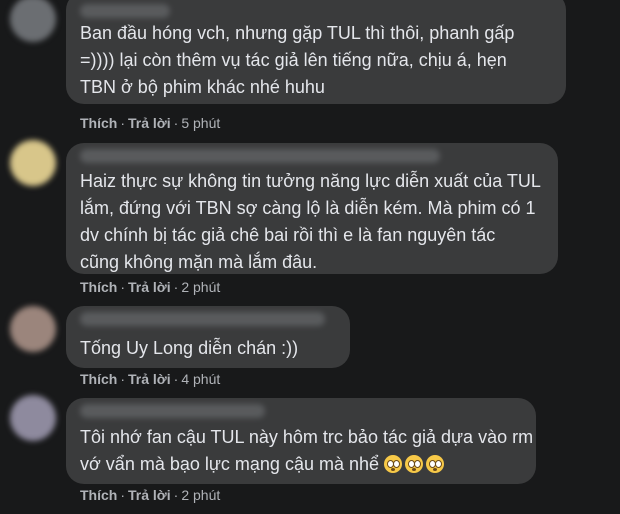 The image size is (620, 514). What do you see at coordinates (200, 379) in the screenshot?
I see `timestamp: 4 phút` at bounding box center [200, 379].